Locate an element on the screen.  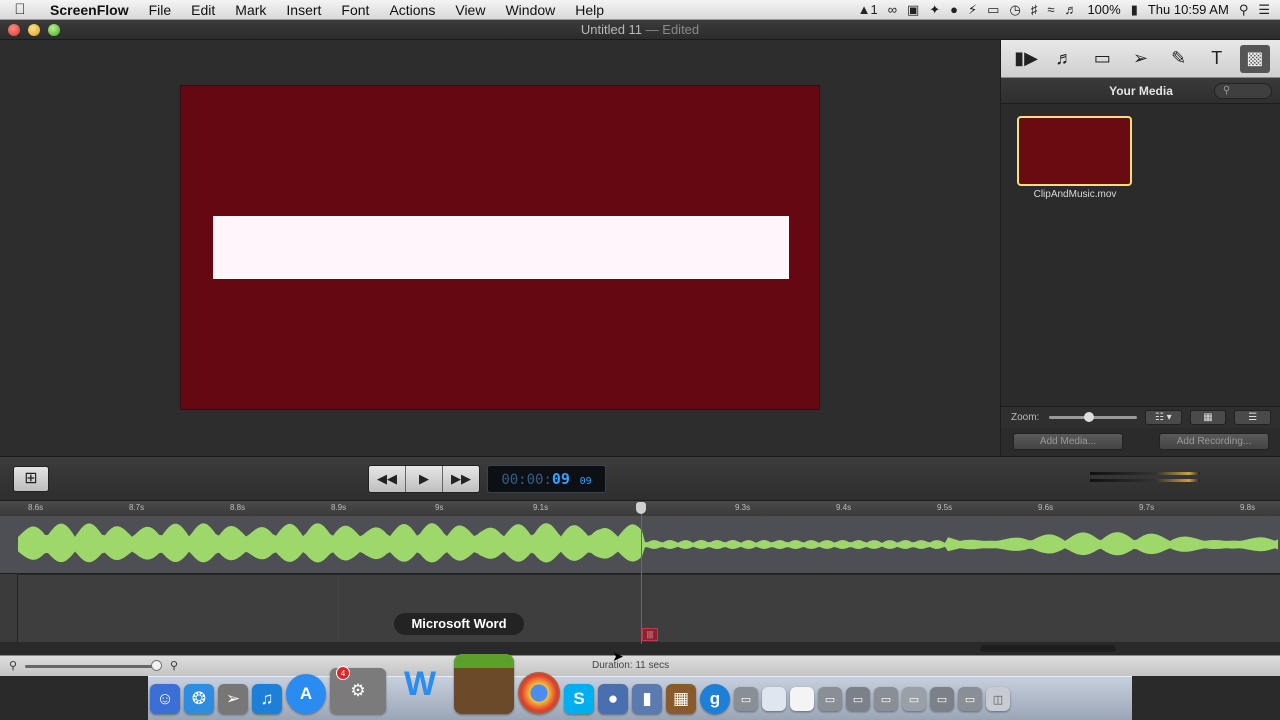
rewind-icon: ◀◀ is located at coordinates (387, 479).